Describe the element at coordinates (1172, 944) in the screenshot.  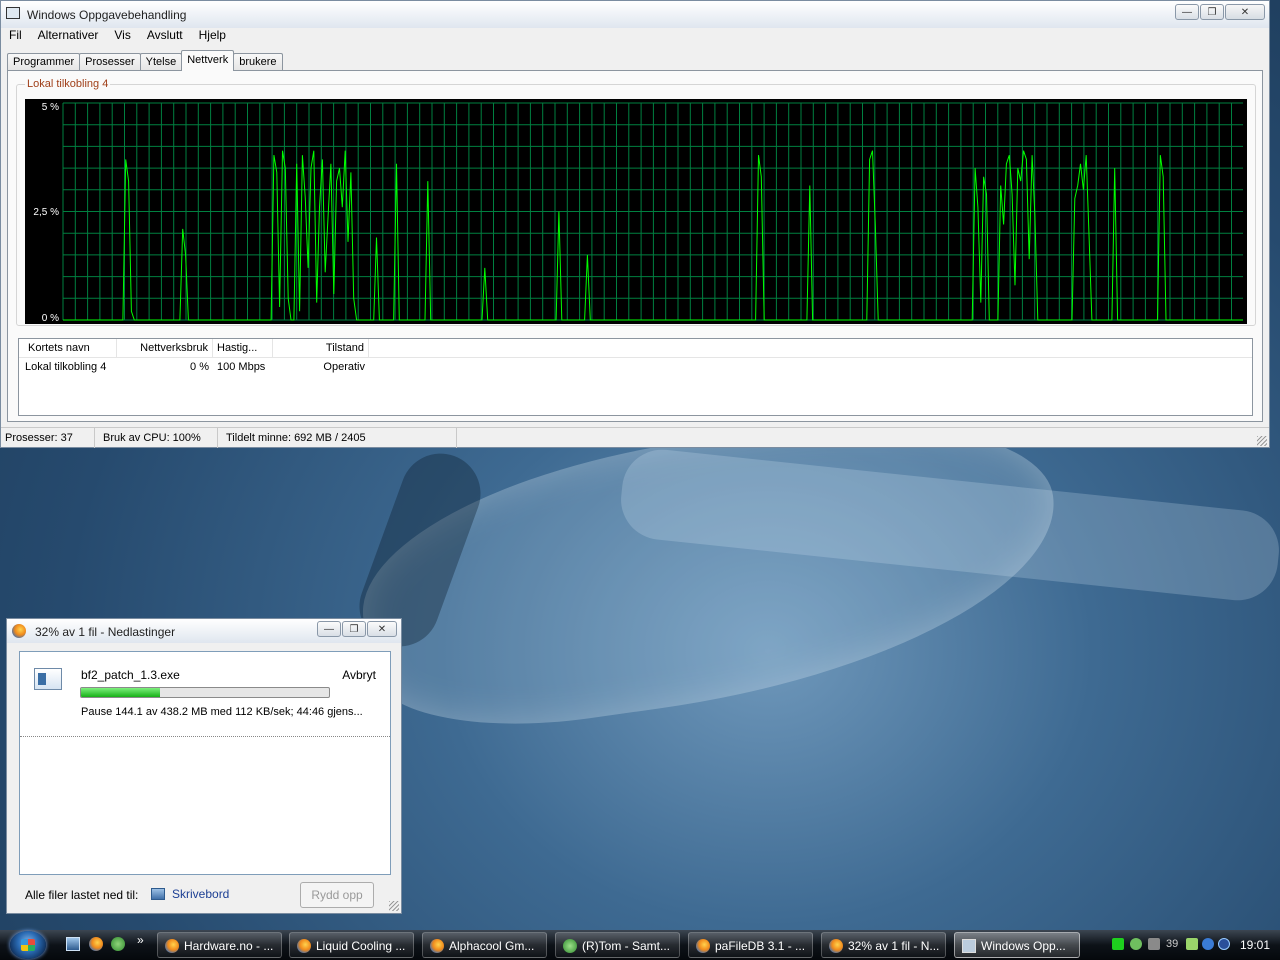
I see `tray-temperature: 39` at that location.